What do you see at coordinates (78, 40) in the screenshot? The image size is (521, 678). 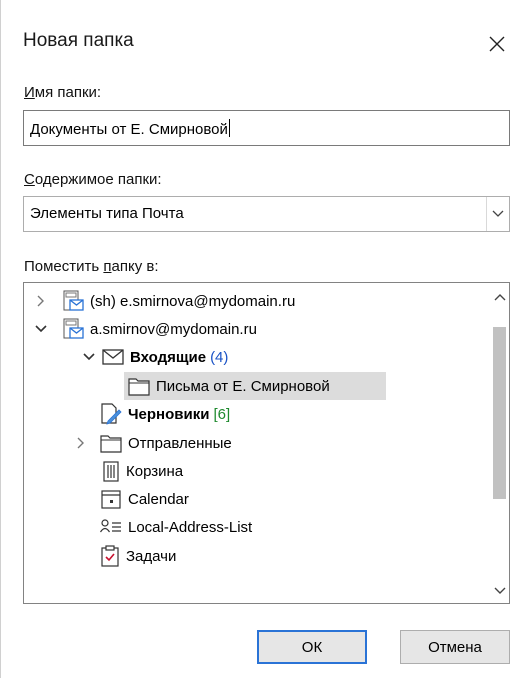 I see `dialog-title: Новая папка` at bounding box center [78, 40].